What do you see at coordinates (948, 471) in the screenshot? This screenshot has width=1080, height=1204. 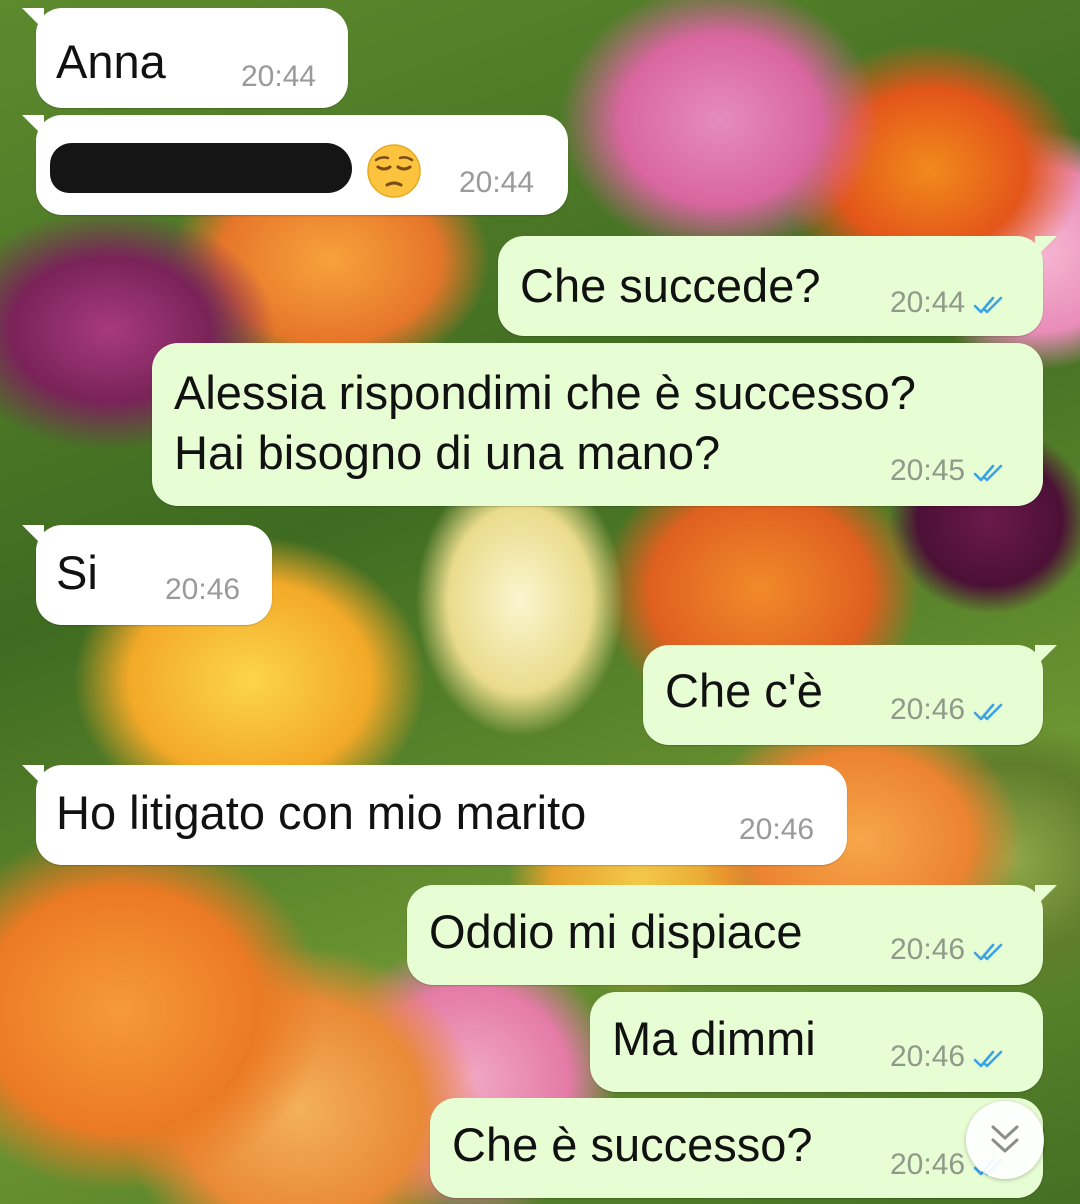 I see `message-timestamp: 20:45` at bounding box center [948, 471].